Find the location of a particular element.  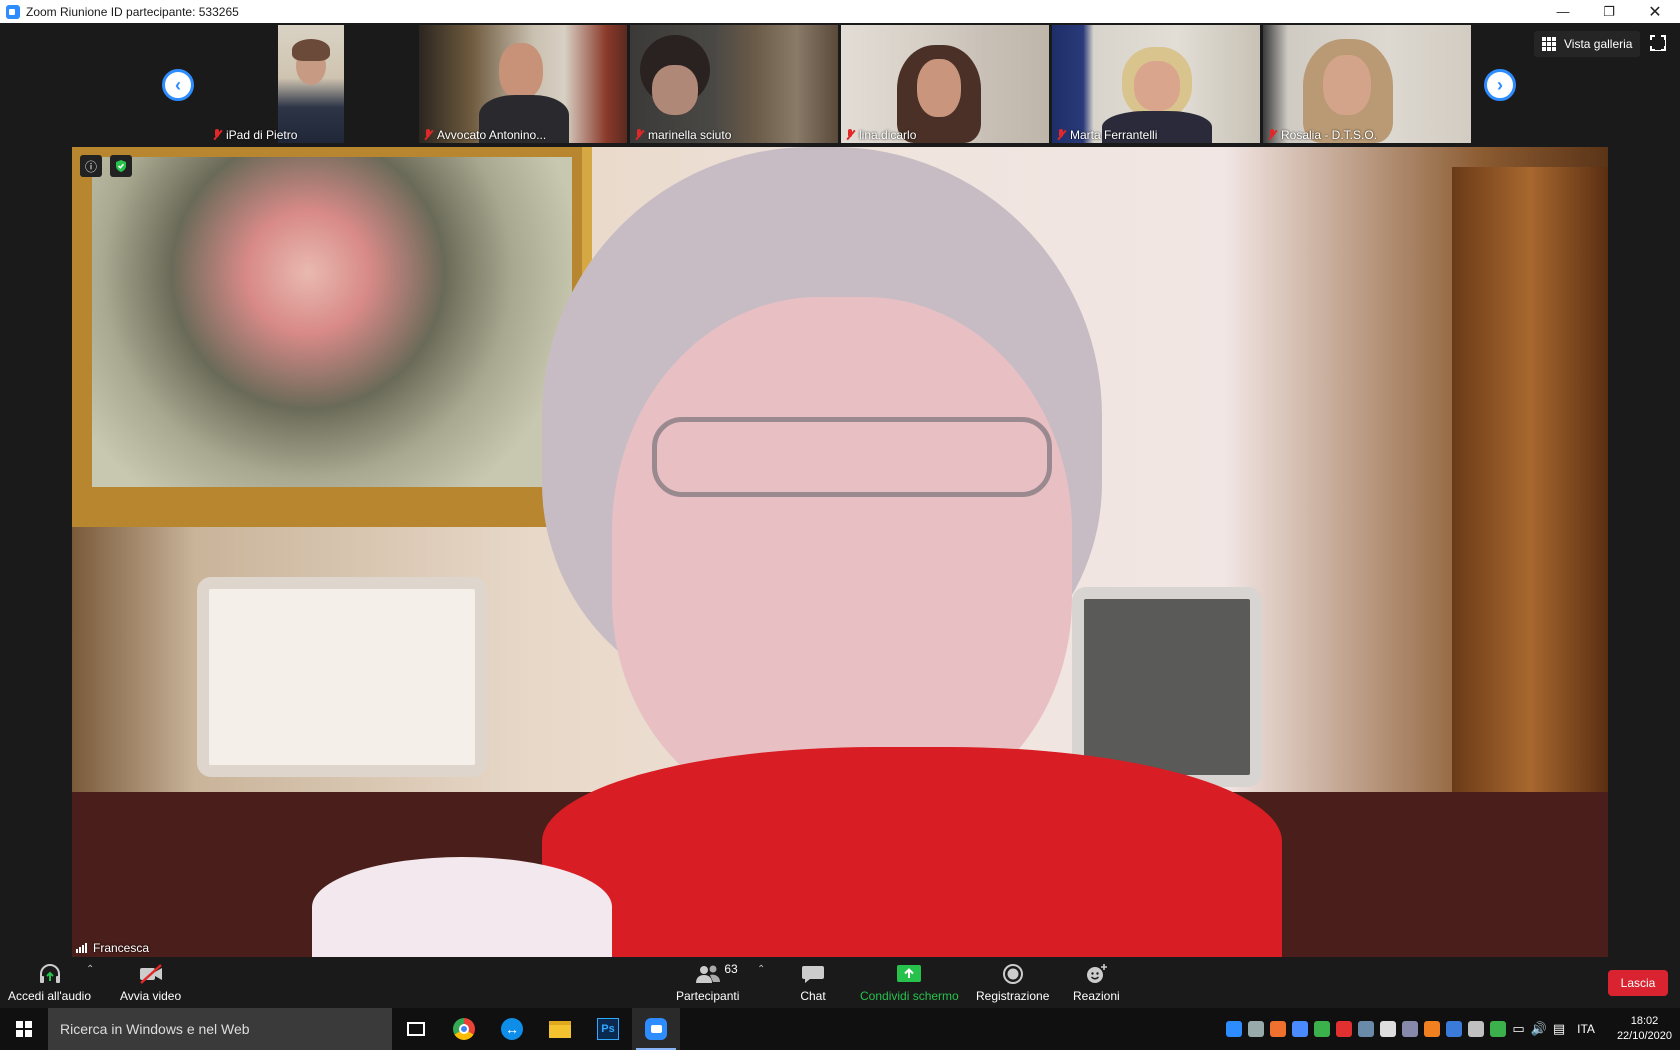

photoshop-icon: Ps is located at coordinates (608, 1029).